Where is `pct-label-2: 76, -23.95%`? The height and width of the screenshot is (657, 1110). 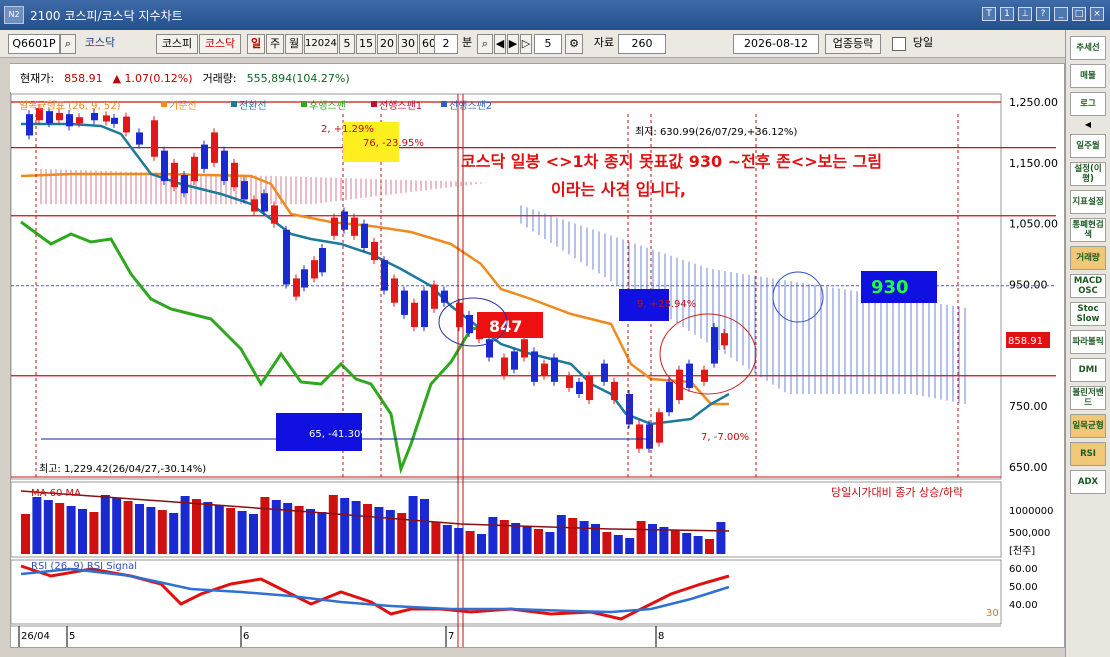
pct-label-2: 76, -23.95% is located at coordinates (393, 143).